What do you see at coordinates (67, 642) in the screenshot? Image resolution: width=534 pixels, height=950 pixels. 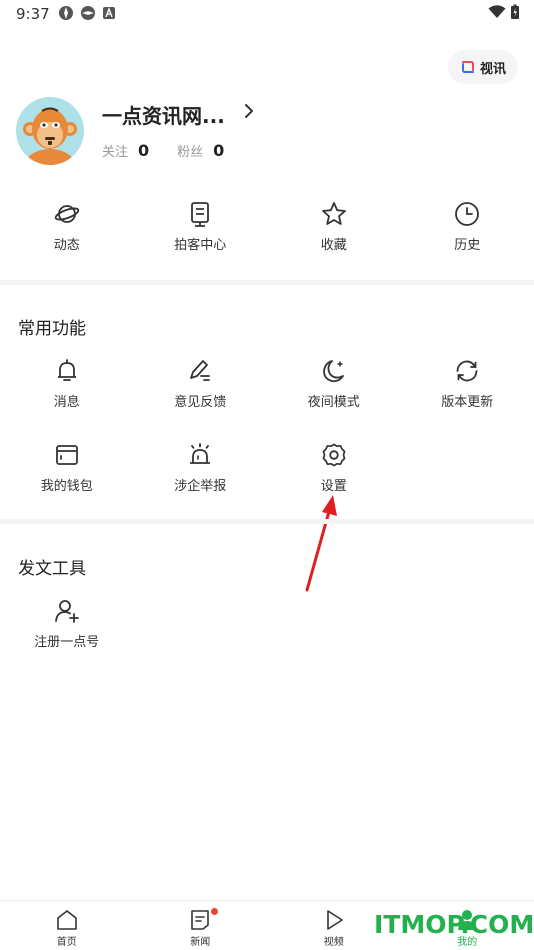 I see `posting-tool-label: 注册一点号` at bounding box center [67, 642].